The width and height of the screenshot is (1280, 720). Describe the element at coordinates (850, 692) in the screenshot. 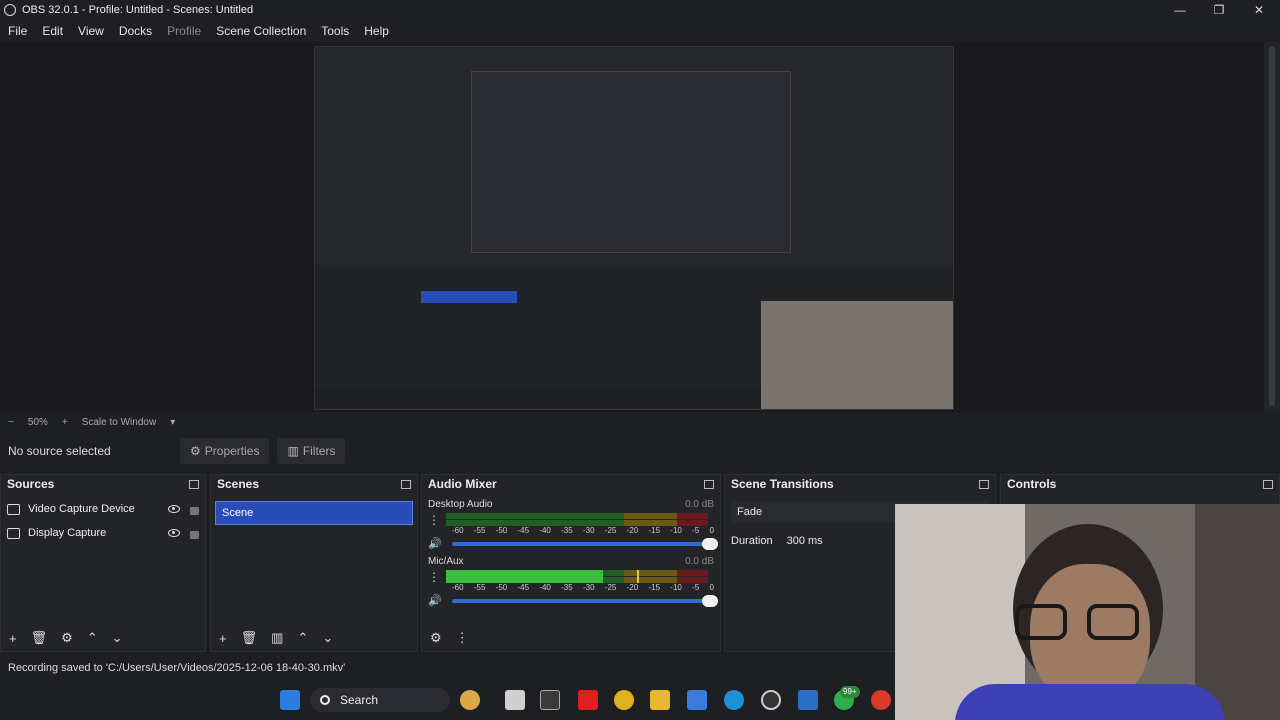

I see `notification-badge: 99+` at that location.